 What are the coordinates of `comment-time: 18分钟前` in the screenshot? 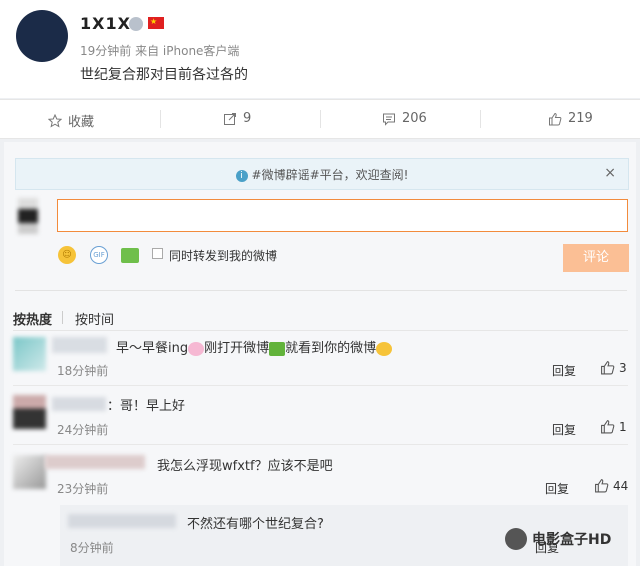 It's located at (82, 370).